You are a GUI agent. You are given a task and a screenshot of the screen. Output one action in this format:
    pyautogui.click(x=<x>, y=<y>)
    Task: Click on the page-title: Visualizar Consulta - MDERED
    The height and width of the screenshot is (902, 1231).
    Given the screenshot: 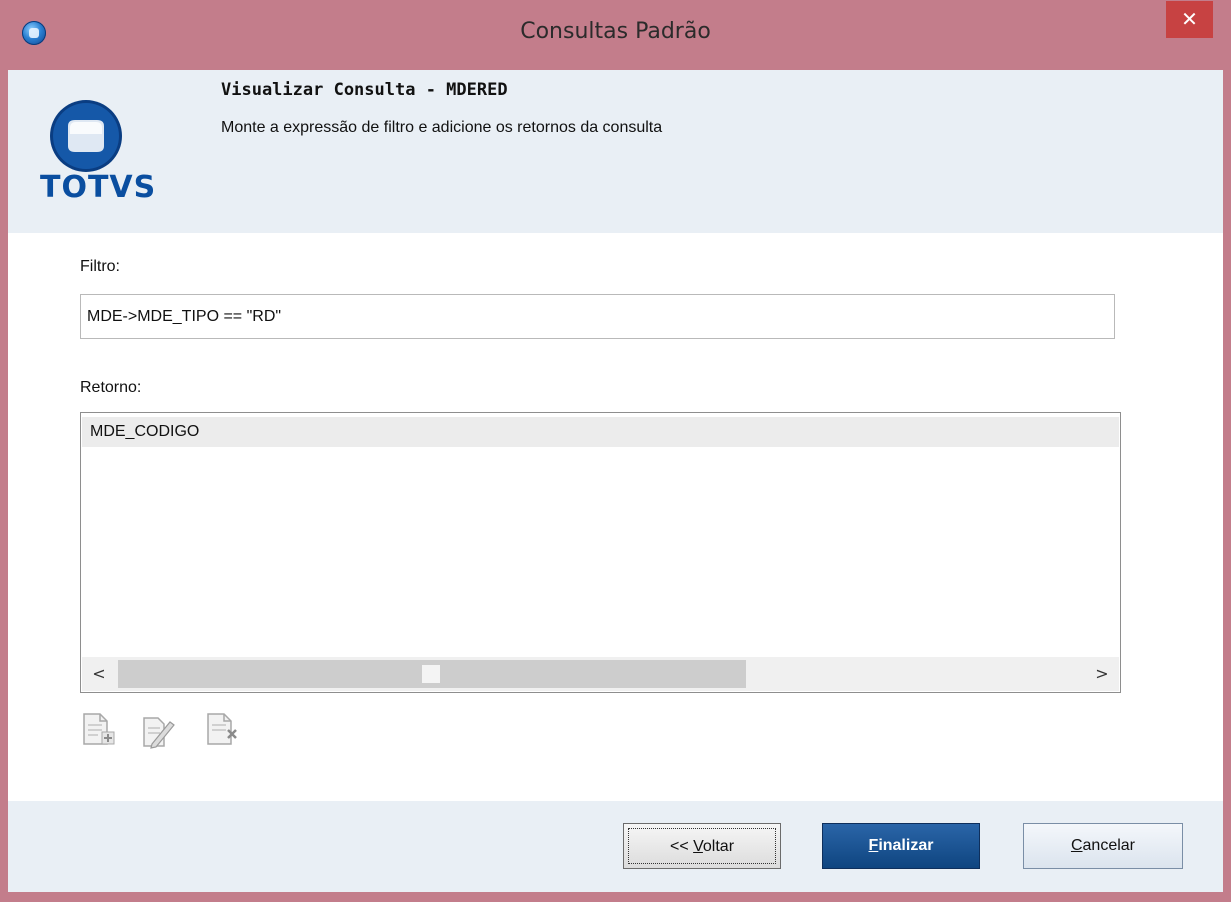 What is the action you would take?
    pyautogui.click(x=364, y=90)
    